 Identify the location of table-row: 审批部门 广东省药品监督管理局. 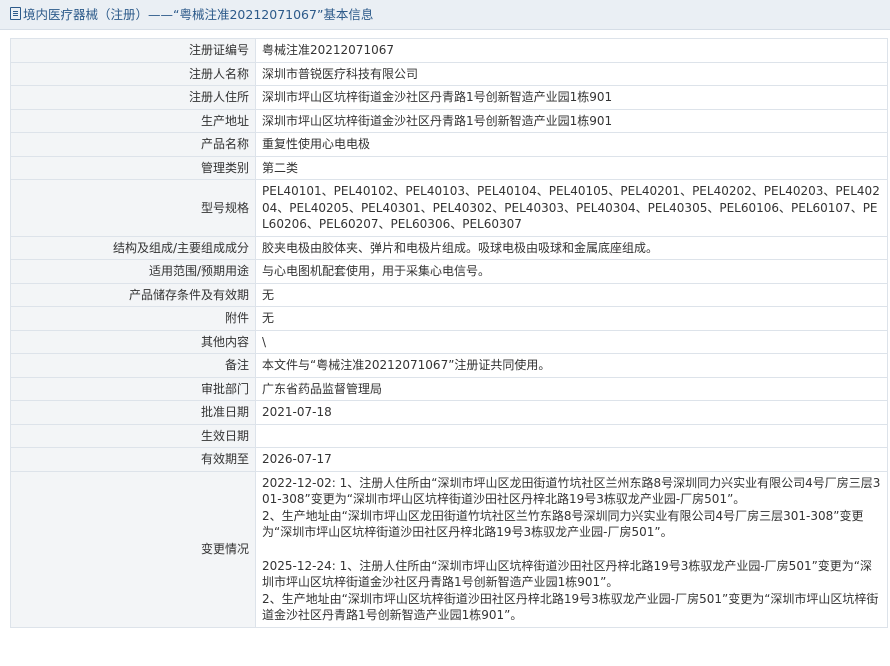
(449, 388).